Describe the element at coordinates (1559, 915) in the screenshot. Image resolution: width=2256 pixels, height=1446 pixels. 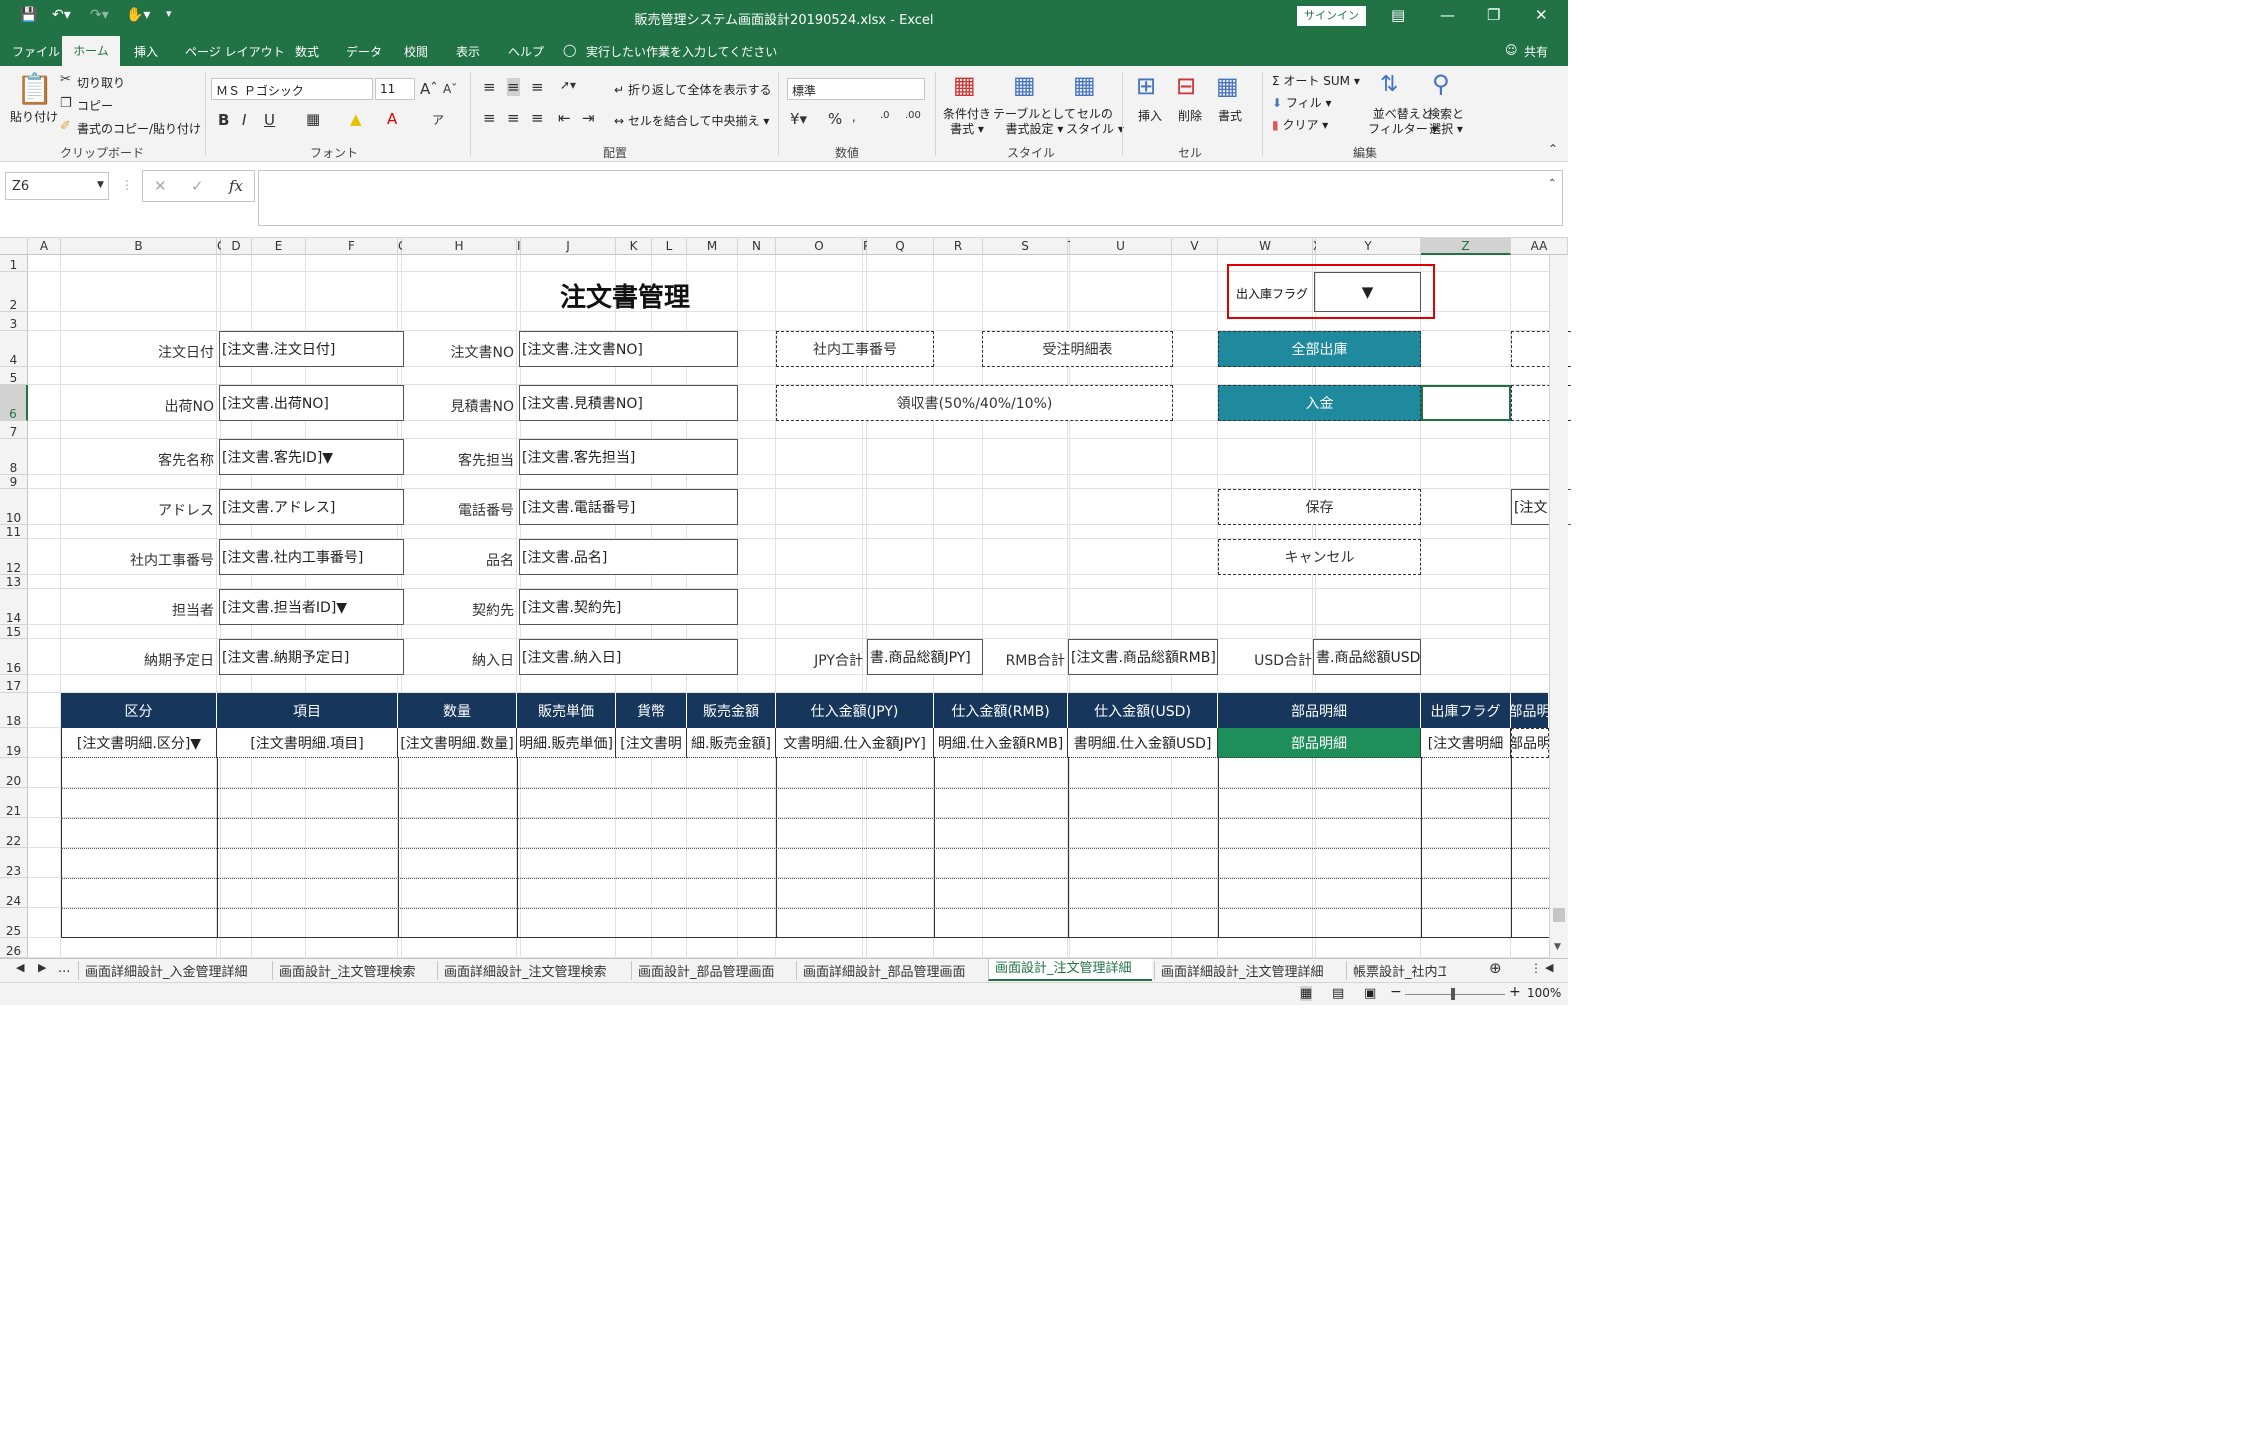
I see `scroll-thumb` at that location.